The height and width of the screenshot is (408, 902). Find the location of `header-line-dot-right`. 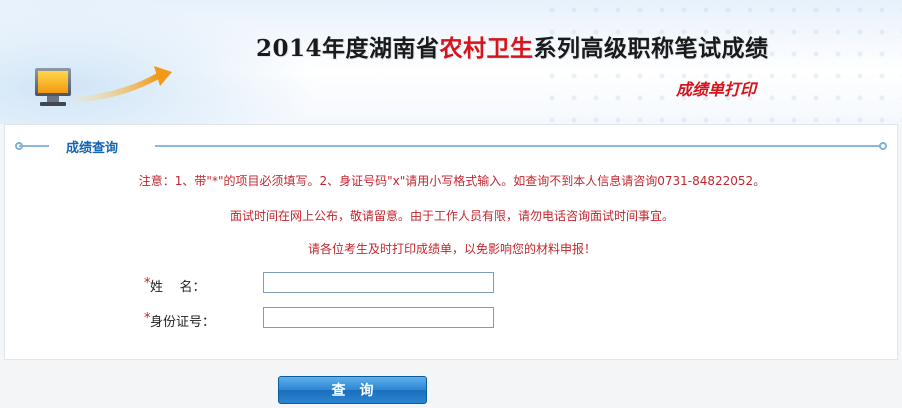

header-line-dot-right is located at coordinates (883, 146).